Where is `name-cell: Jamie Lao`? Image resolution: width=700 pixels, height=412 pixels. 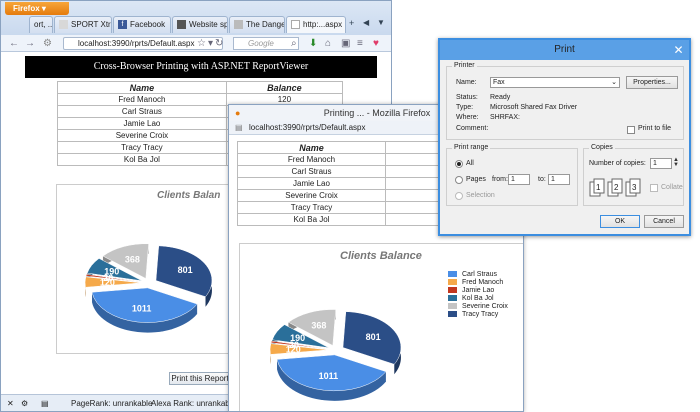 name-cell: Jamie Lao is located at coordinates (311, 183).